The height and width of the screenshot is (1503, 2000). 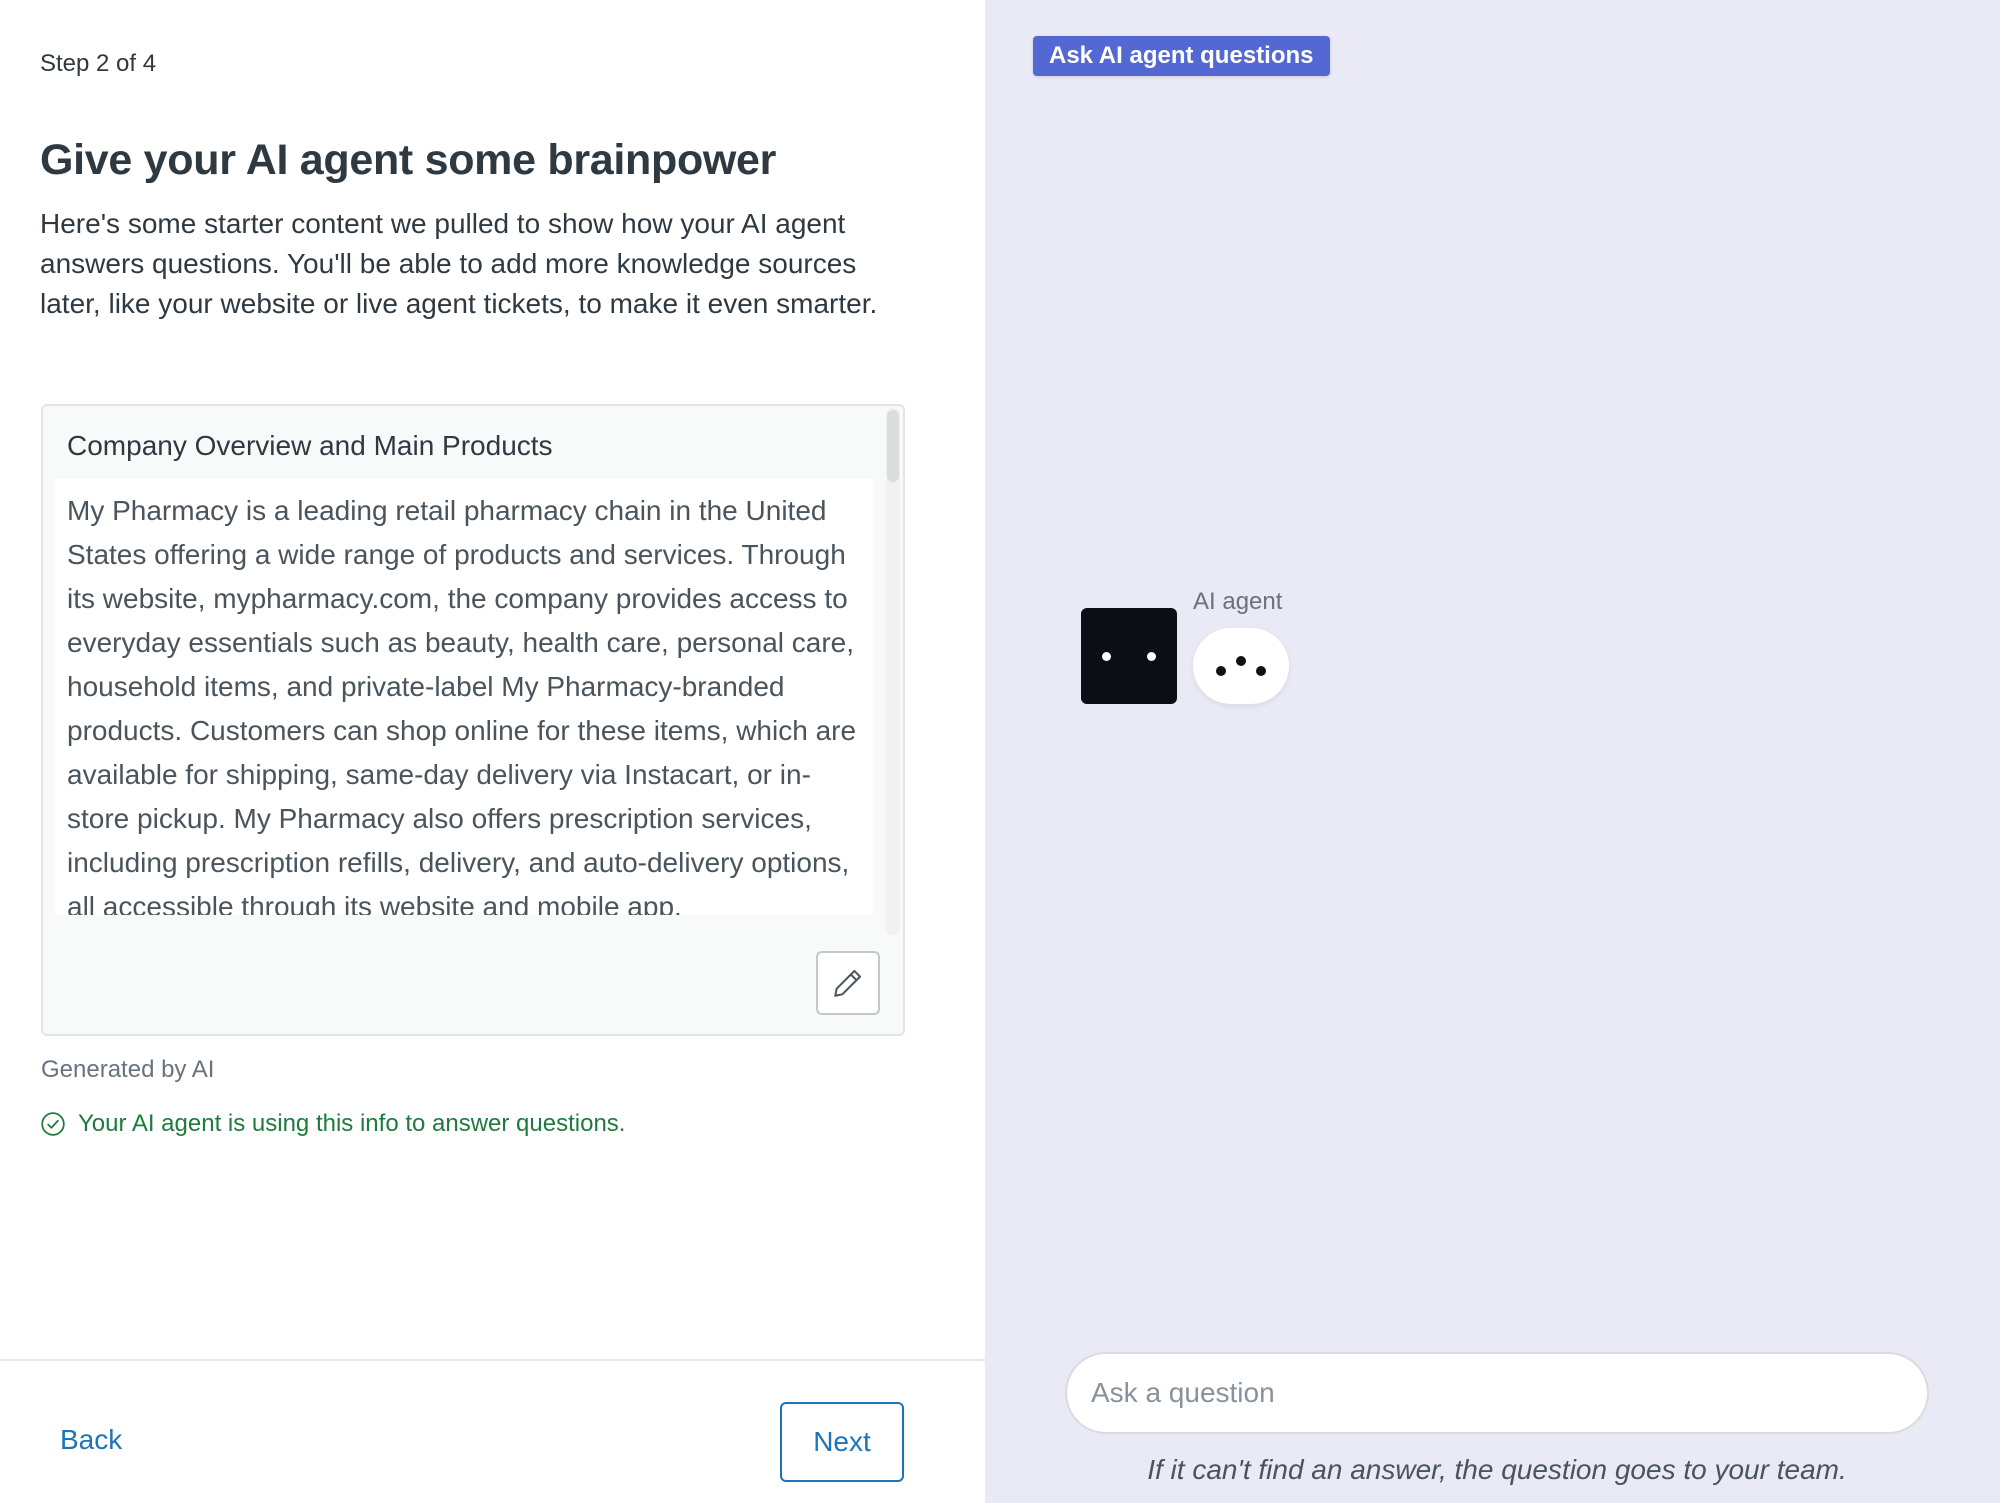 What do you see at coordinates (91, 1440) in the screenshot?
I see `back-button: Back` at bounding box center [91, 1440].